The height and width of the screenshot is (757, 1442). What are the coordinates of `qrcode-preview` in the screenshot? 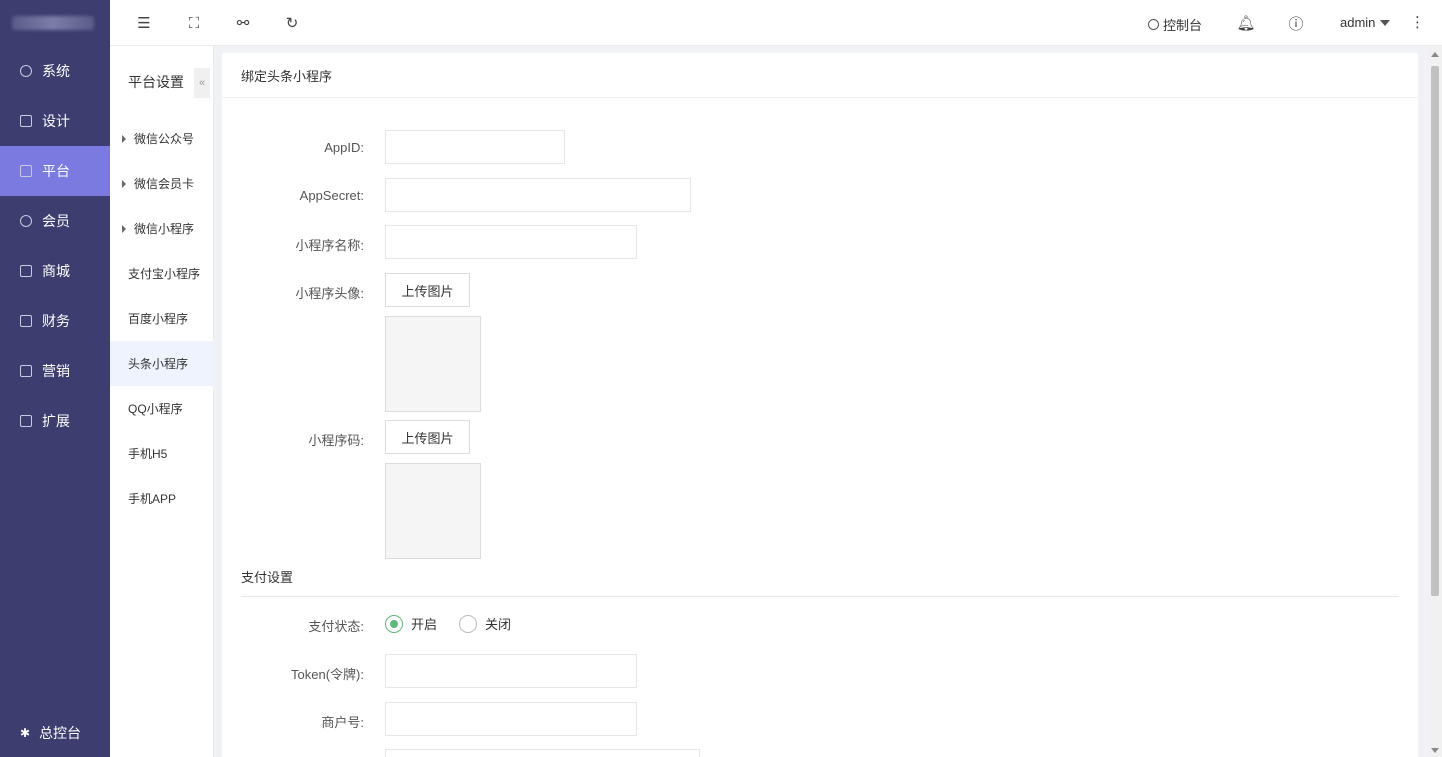 It's located at (433, 511).